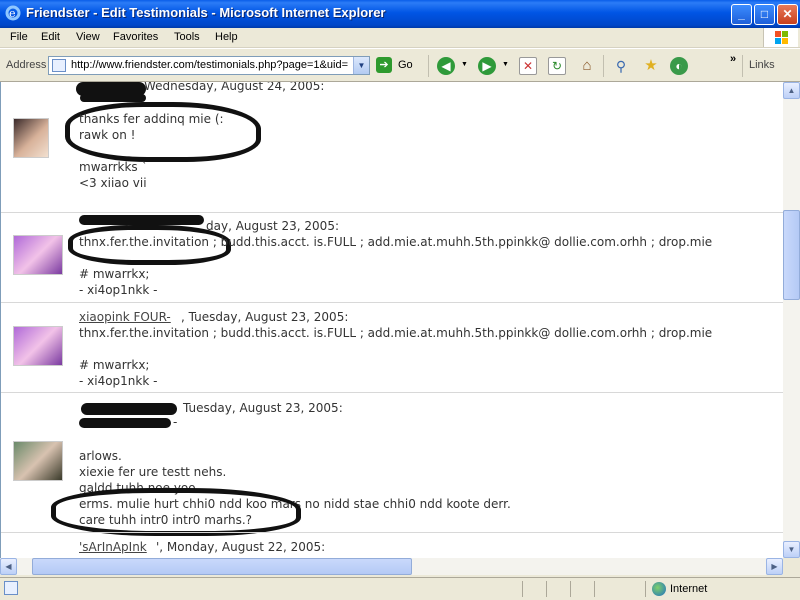 This screenshot has width=800, height=600. Describe the element at coordinates (241, 547) in the screenshot. I see `testimonial-date: ', Monday, August 22, 2005:` at that location.